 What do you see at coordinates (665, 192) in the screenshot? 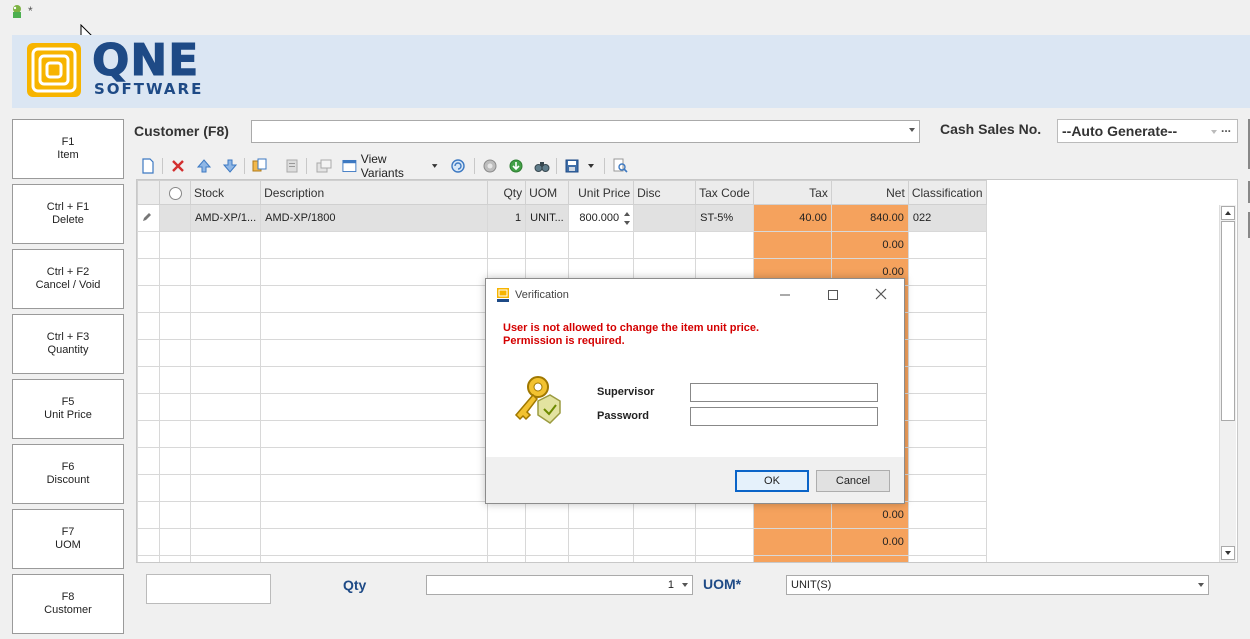
I see `column-header-disc: Disc` at bounding box center [665, 192].